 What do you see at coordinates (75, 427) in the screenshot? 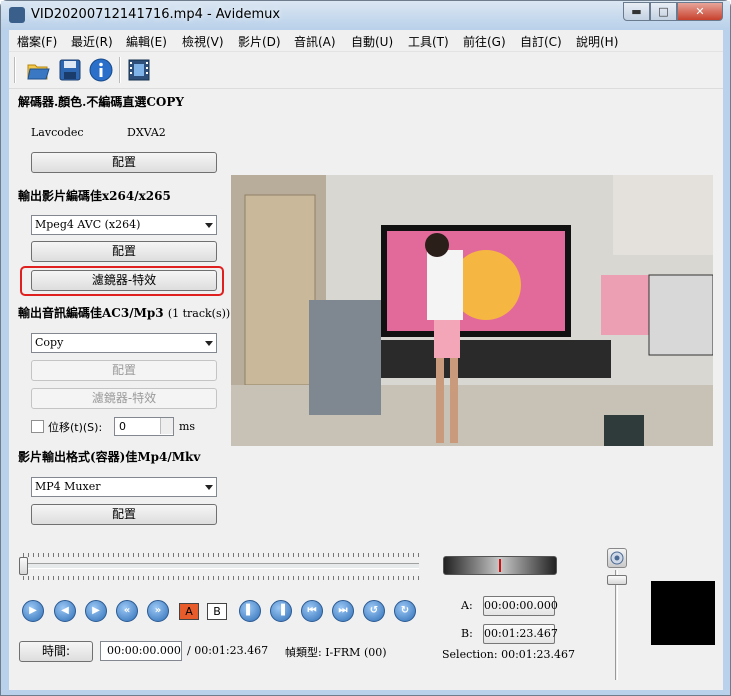
I see `audio-shift-label: 位移(t)(S):` at bounding box center [75, 427].